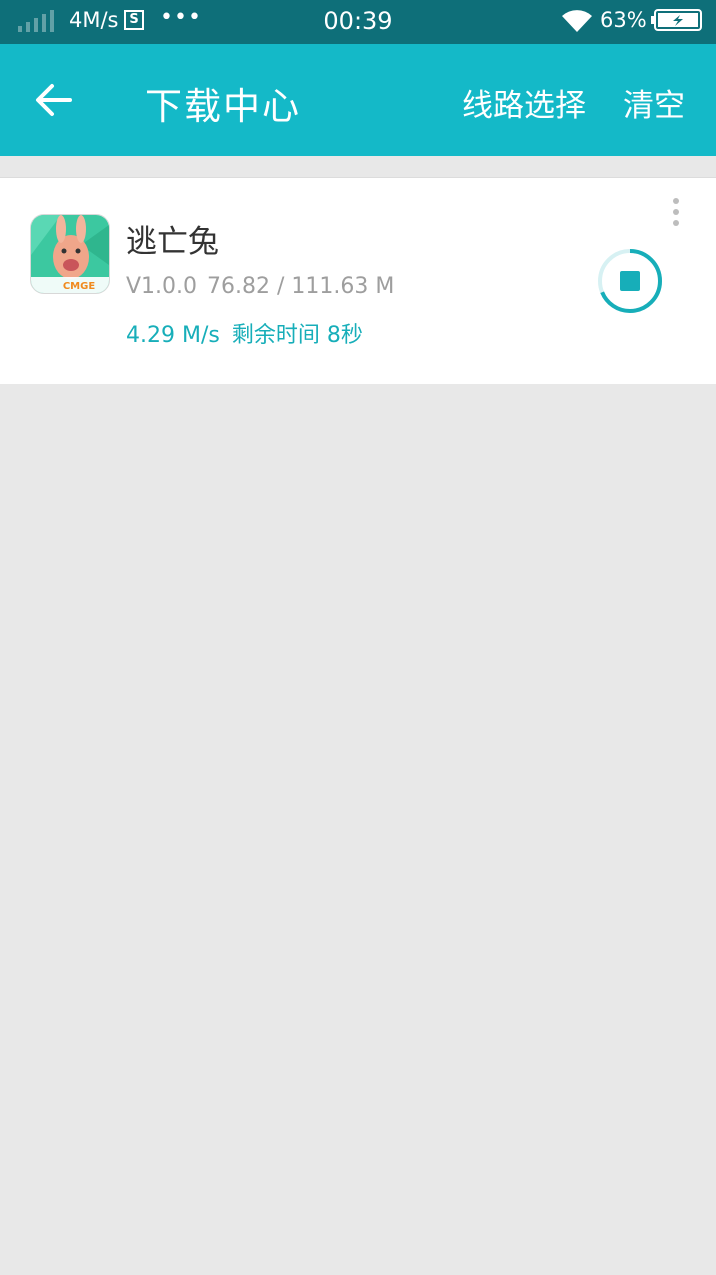  I want to click on clear-button: 清空, so click(654, 102).